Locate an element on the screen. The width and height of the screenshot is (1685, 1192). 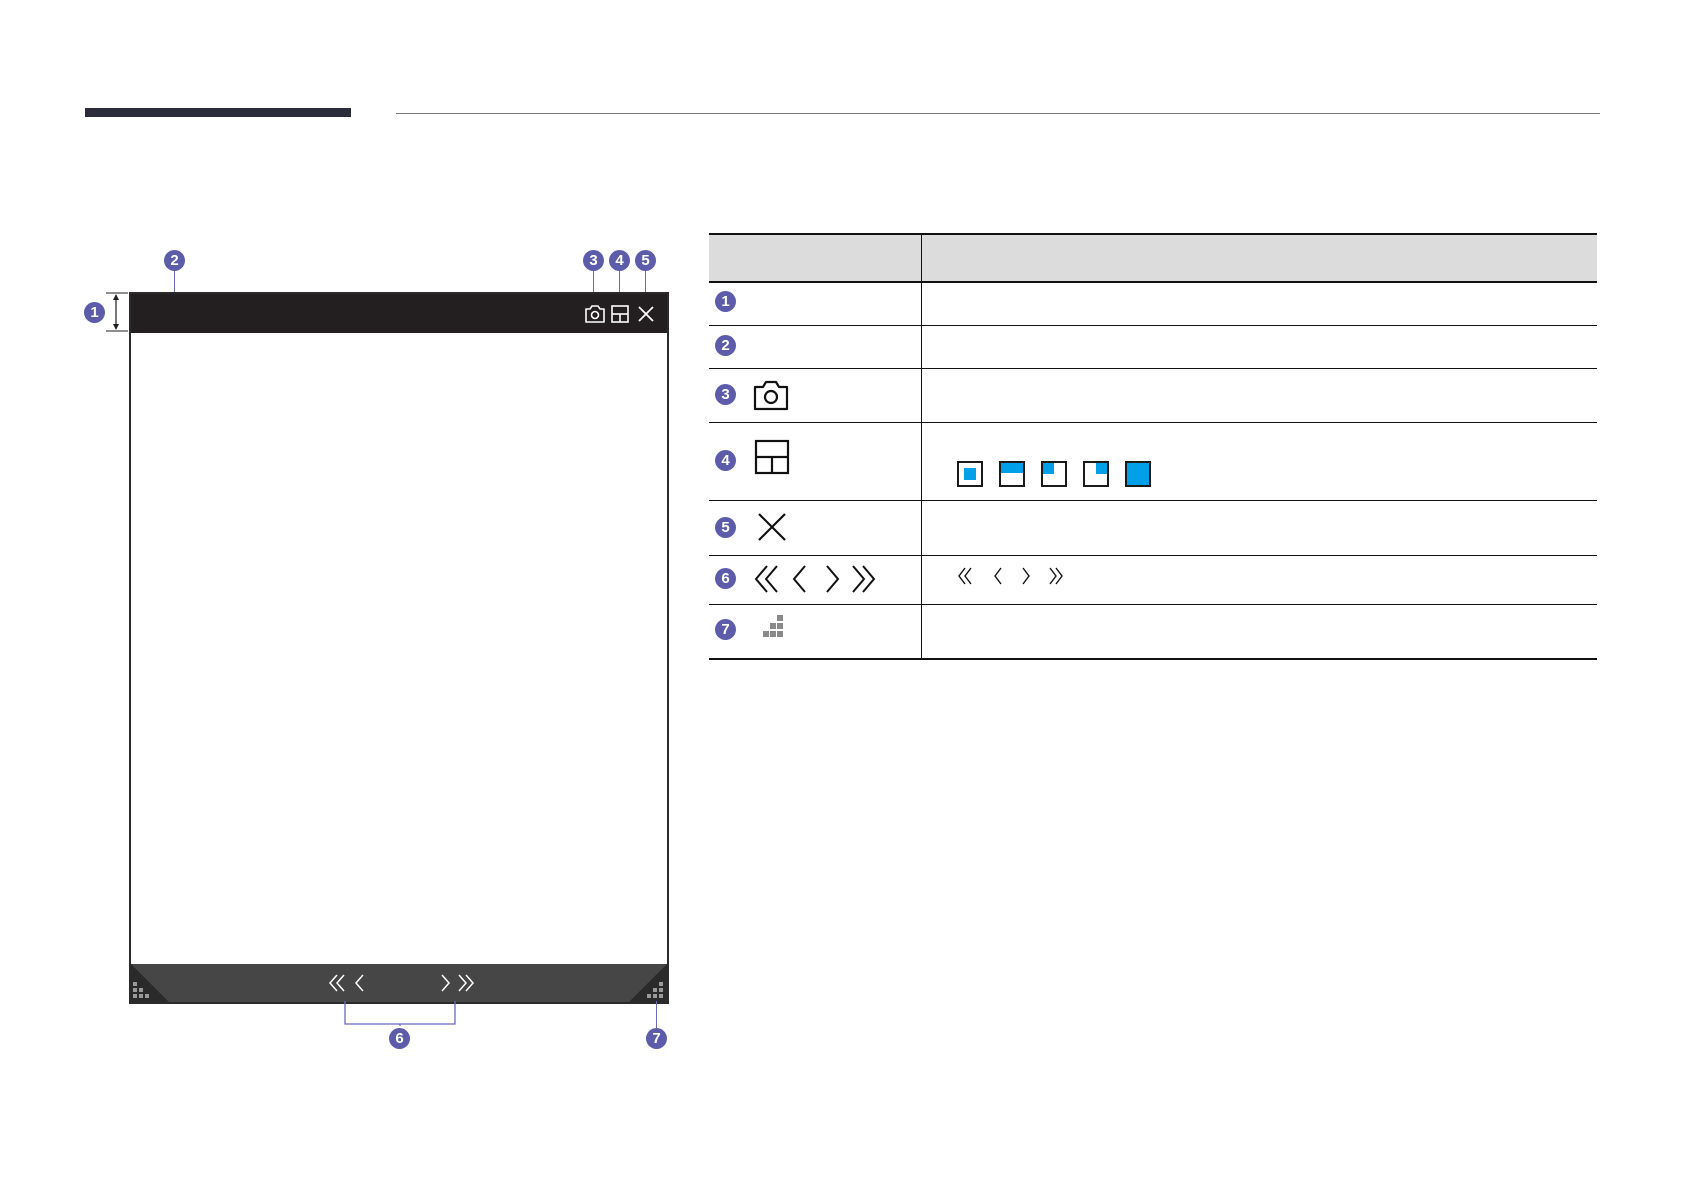
left-icon is located at coordinates (360, 983).